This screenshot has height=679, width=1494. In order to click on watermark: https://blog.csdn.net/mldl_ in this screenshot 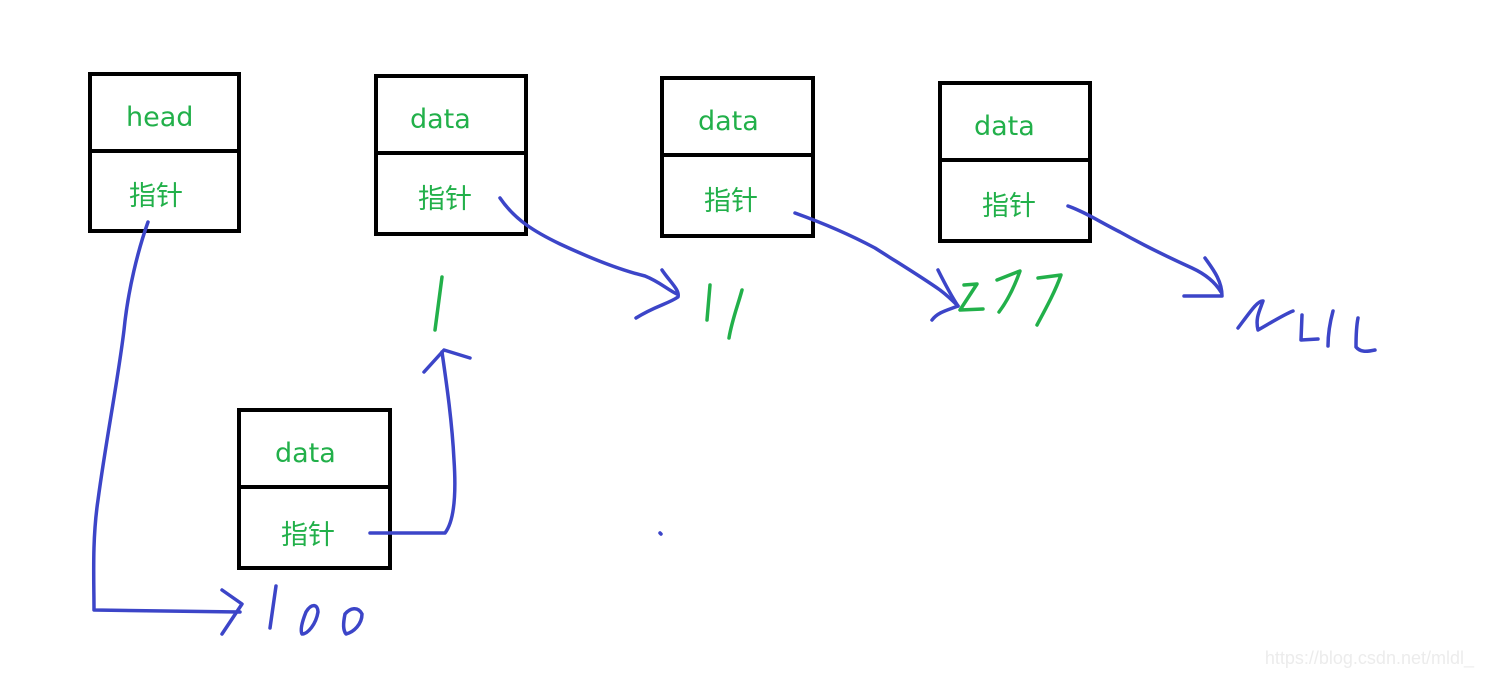, I will do `click(1369, 658)`.